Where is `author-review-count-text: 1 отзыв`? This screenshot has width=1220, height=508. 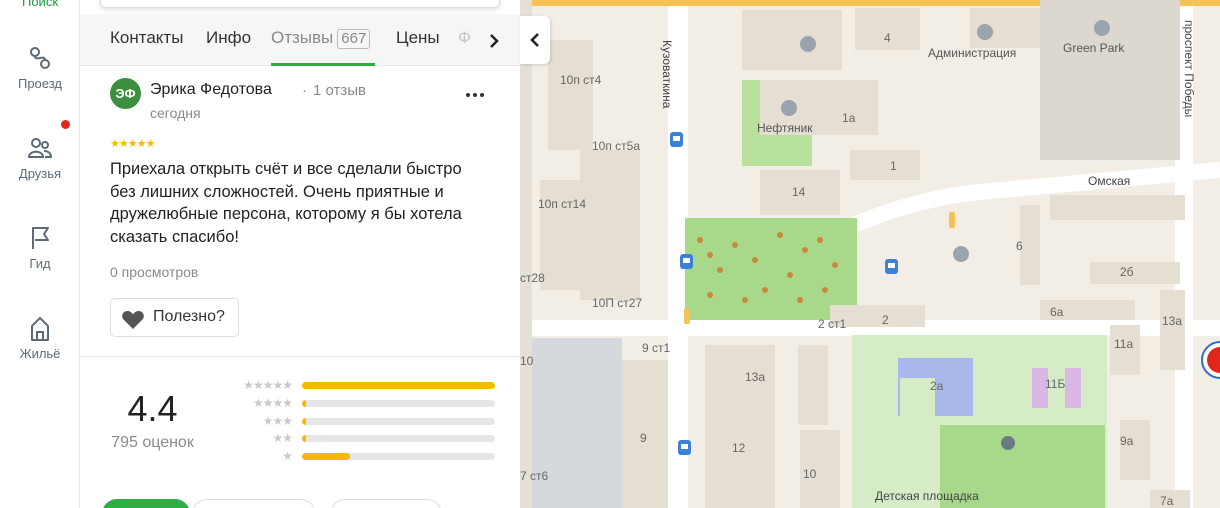 author-review-count-text: 1 отзыв is located at coordinates (340, 90).